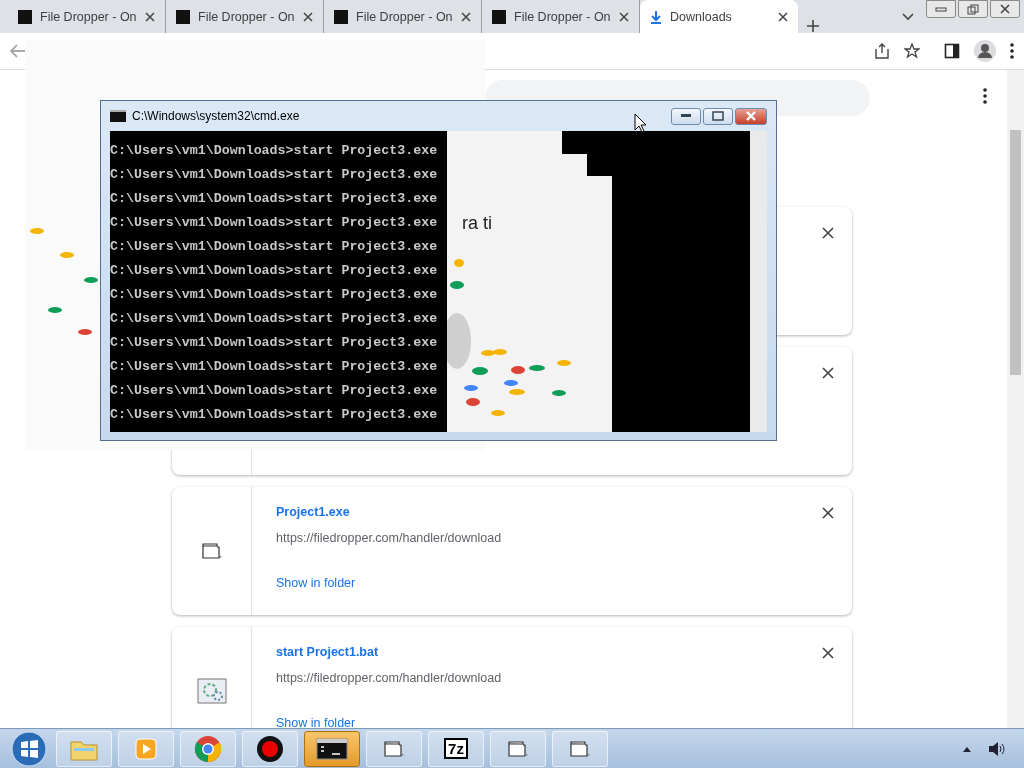 Image resolution: width=1024 pixels, height=768 pixels. What do you see at coordinates (477, 223) in the screenshot?
I see `overlay-text: ra ti` at bounding box center [477, 223].